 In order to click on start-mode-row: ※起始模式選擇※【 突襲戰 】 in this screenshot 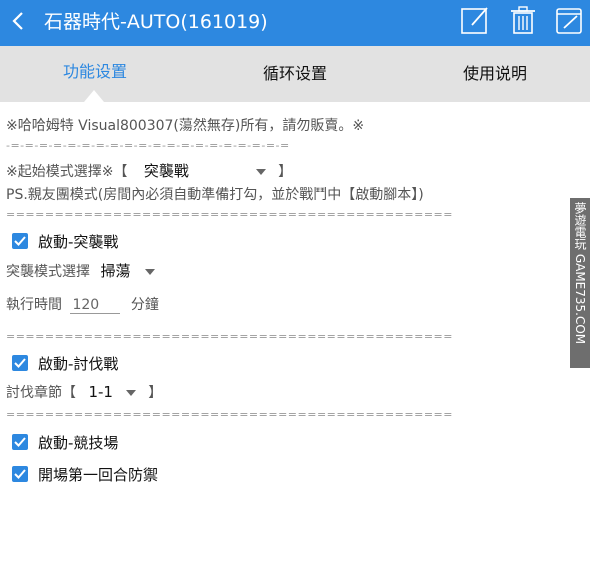, I will do `click(149, 170)`.